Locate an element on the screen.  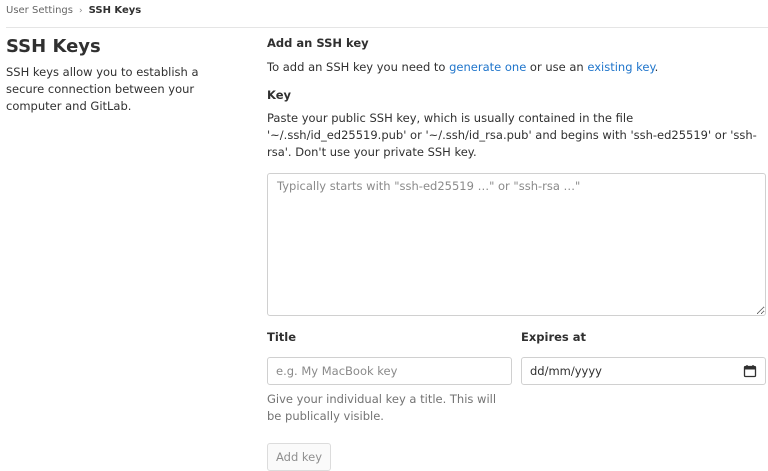
expires-date-input: dd/mm/yyyy is located at coordinates (643, 371).